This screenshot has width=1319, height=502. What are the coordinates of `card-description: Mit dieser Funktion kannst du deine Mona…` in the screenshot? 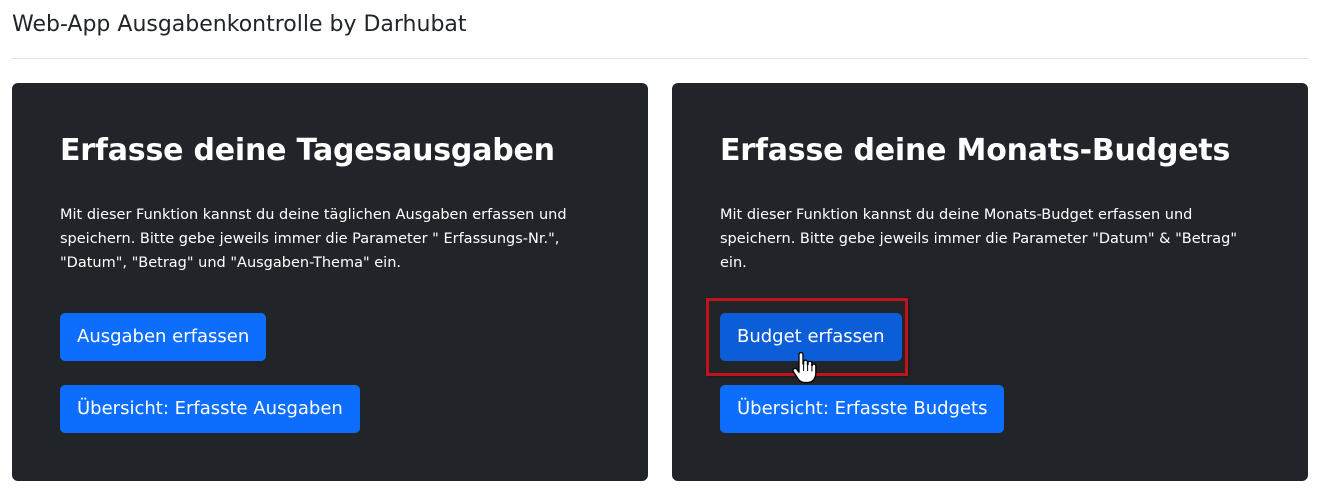 It's located at (979, 239).